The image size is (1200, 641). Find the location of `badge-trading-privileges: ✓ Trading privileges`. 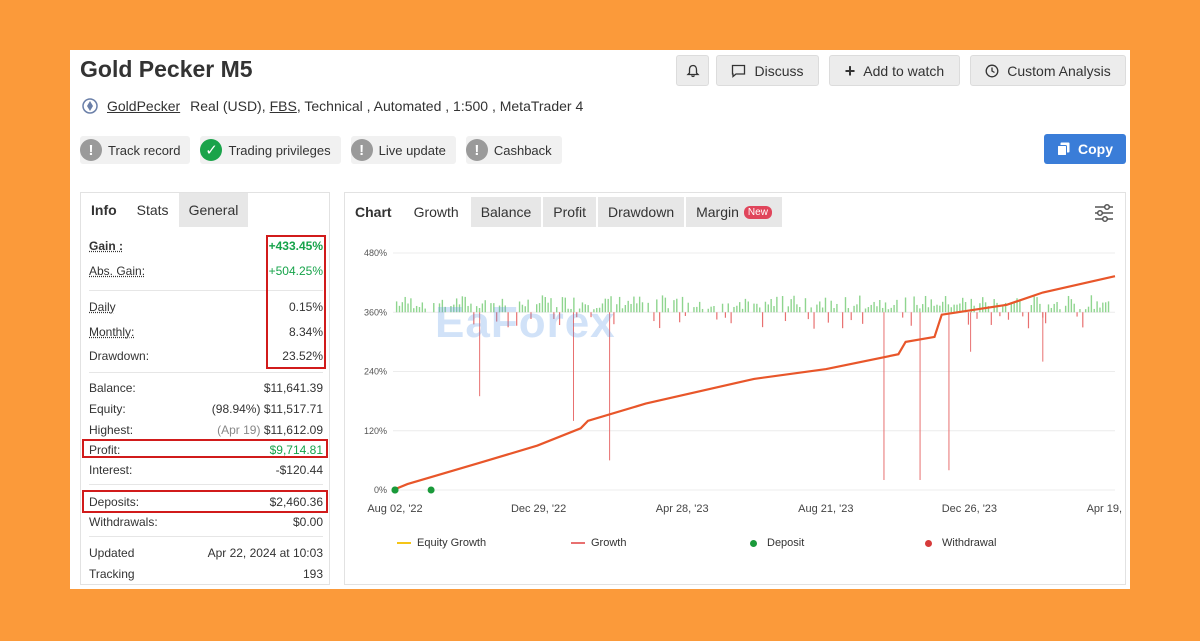

badge-trading-privileges: ✓ Trading privileges is located at coordinates (270, 150).